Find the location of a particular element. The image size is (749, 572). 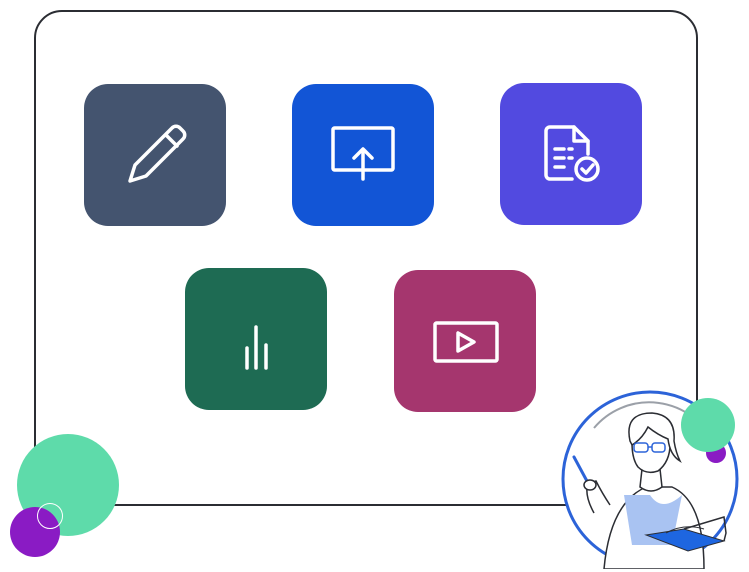

pencil-icon is located at coordinates (157, 153).